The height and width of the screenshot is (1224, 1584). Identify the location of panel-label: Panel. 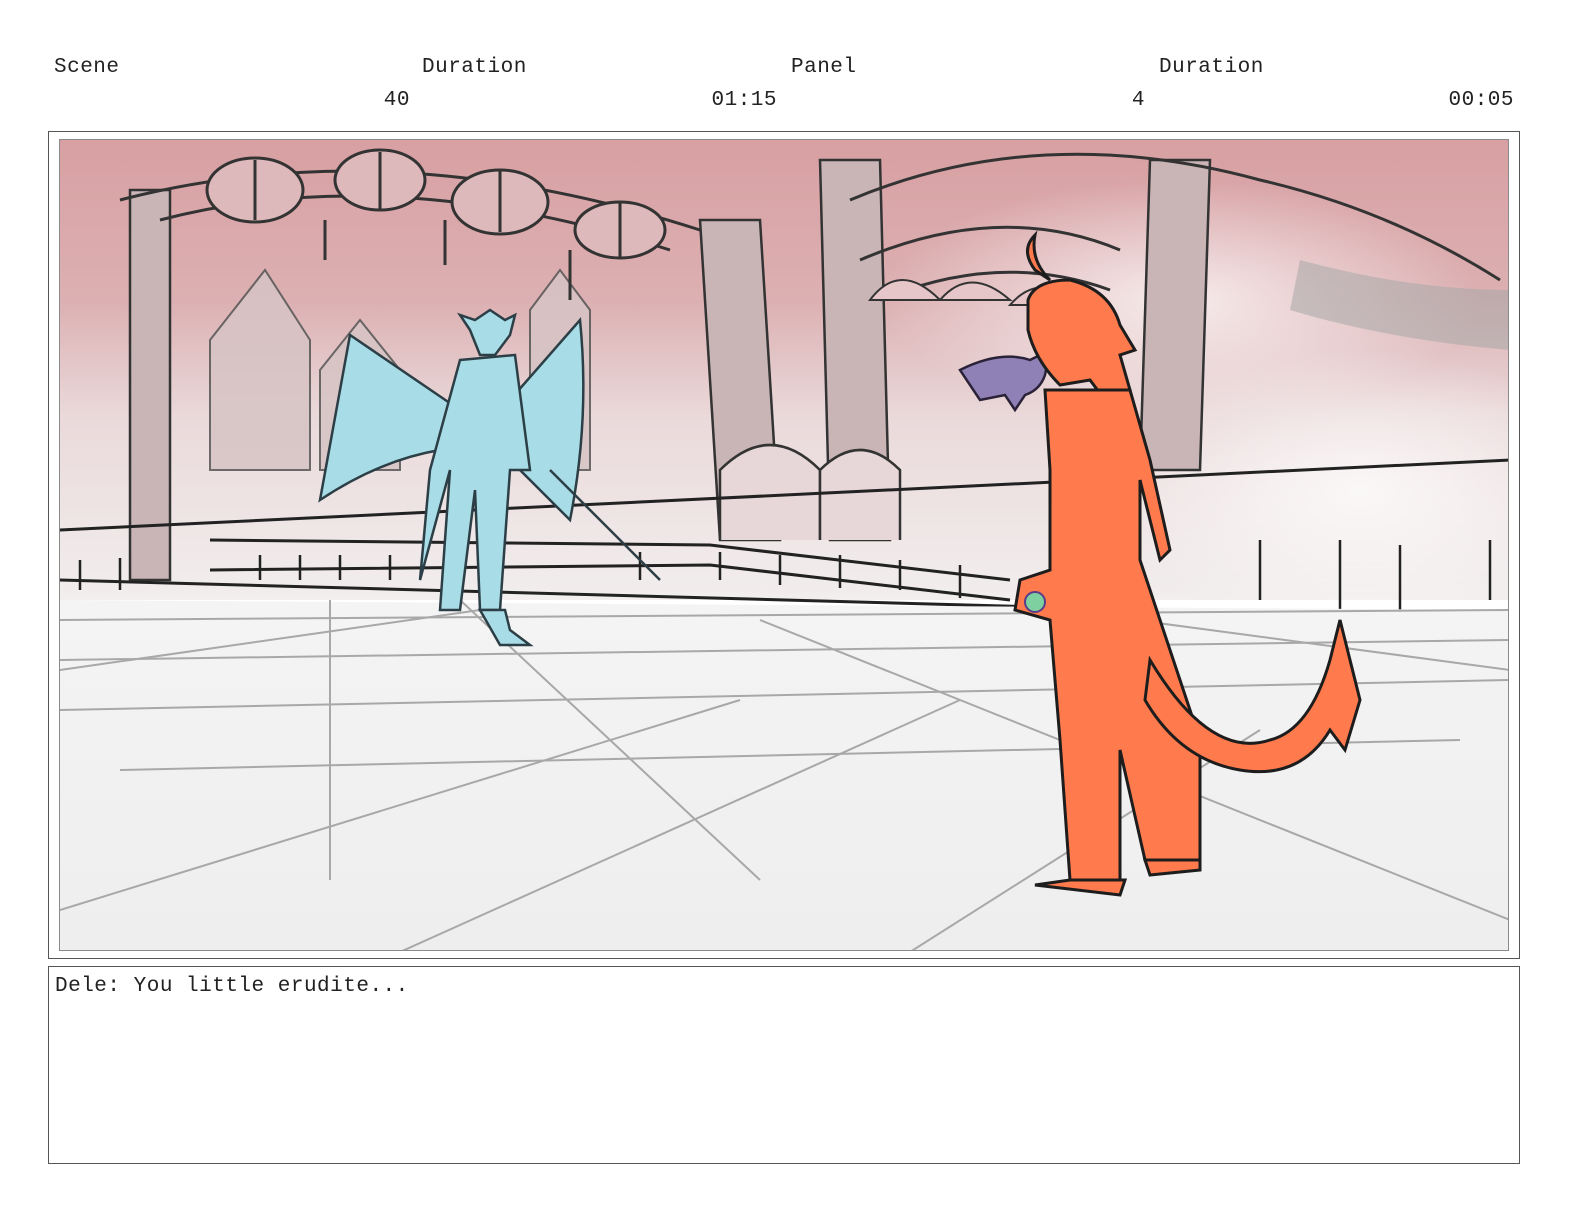
(824, 67).